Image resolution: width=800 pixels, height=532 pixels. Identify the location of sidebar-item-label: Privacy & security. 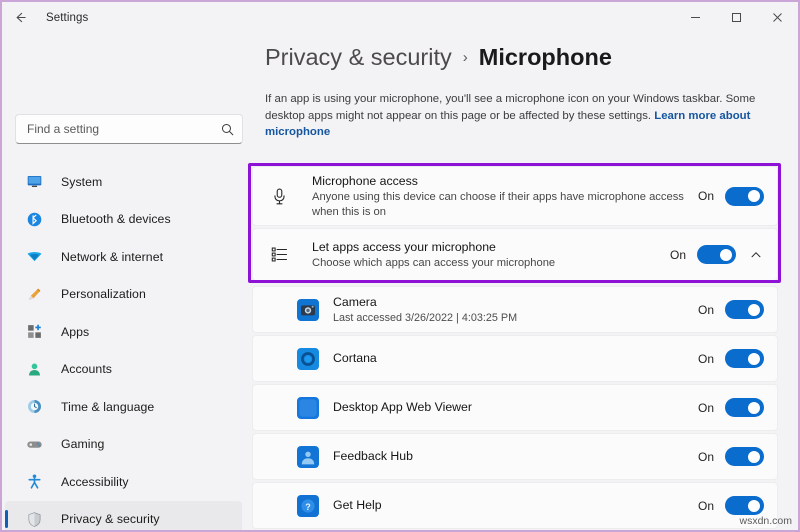
(110, 519).